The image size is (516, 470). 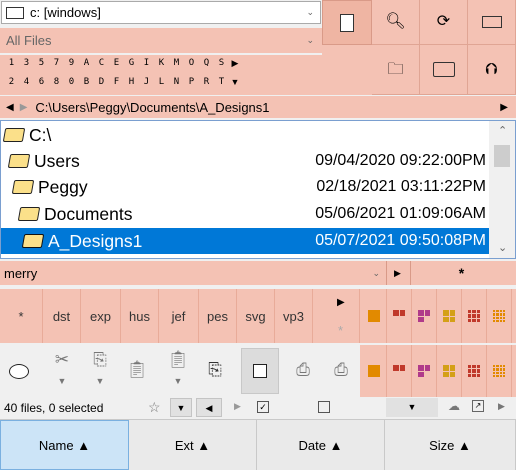 I want to click on char-scroll-down-icon: ▼, so click(x=235, y=82).